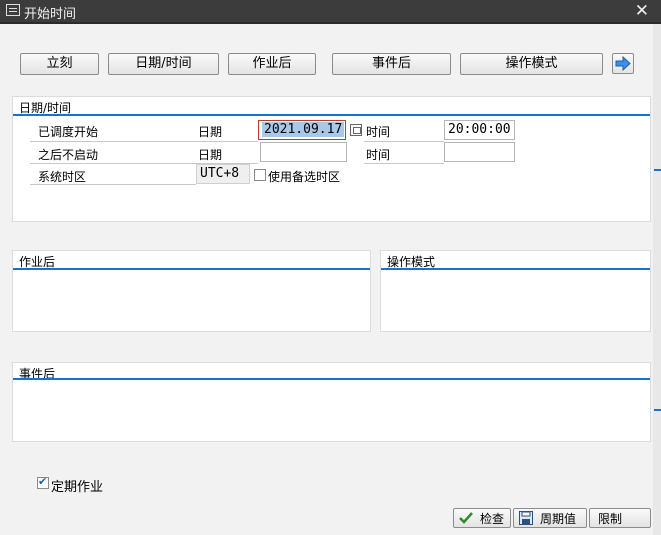 This screenshot has width=661, height=535. Describe the element at coordinates (210, 155) in the screenshot. I see `date-label-2: 日期` at that location.